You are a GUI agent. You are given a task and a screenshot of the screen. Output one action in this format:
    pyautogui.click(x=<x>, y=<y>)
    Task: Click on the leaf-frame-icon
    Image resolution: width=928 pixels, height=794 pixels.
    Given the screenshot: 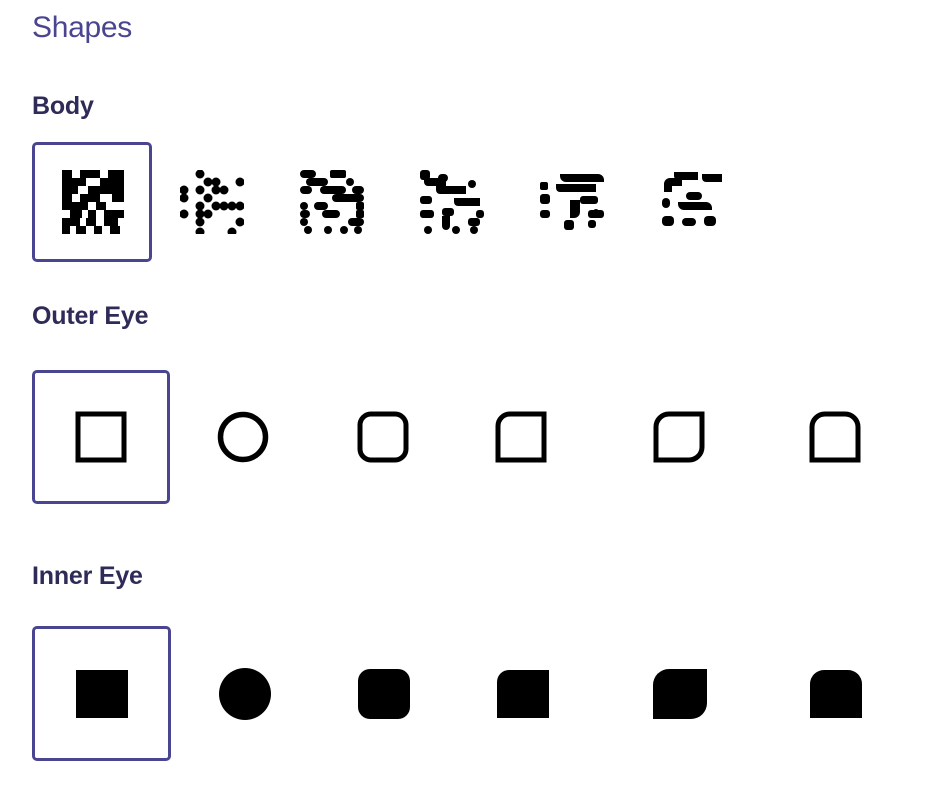 What is the action you would take?
    pyautogui.click(x=679, y=437)
    